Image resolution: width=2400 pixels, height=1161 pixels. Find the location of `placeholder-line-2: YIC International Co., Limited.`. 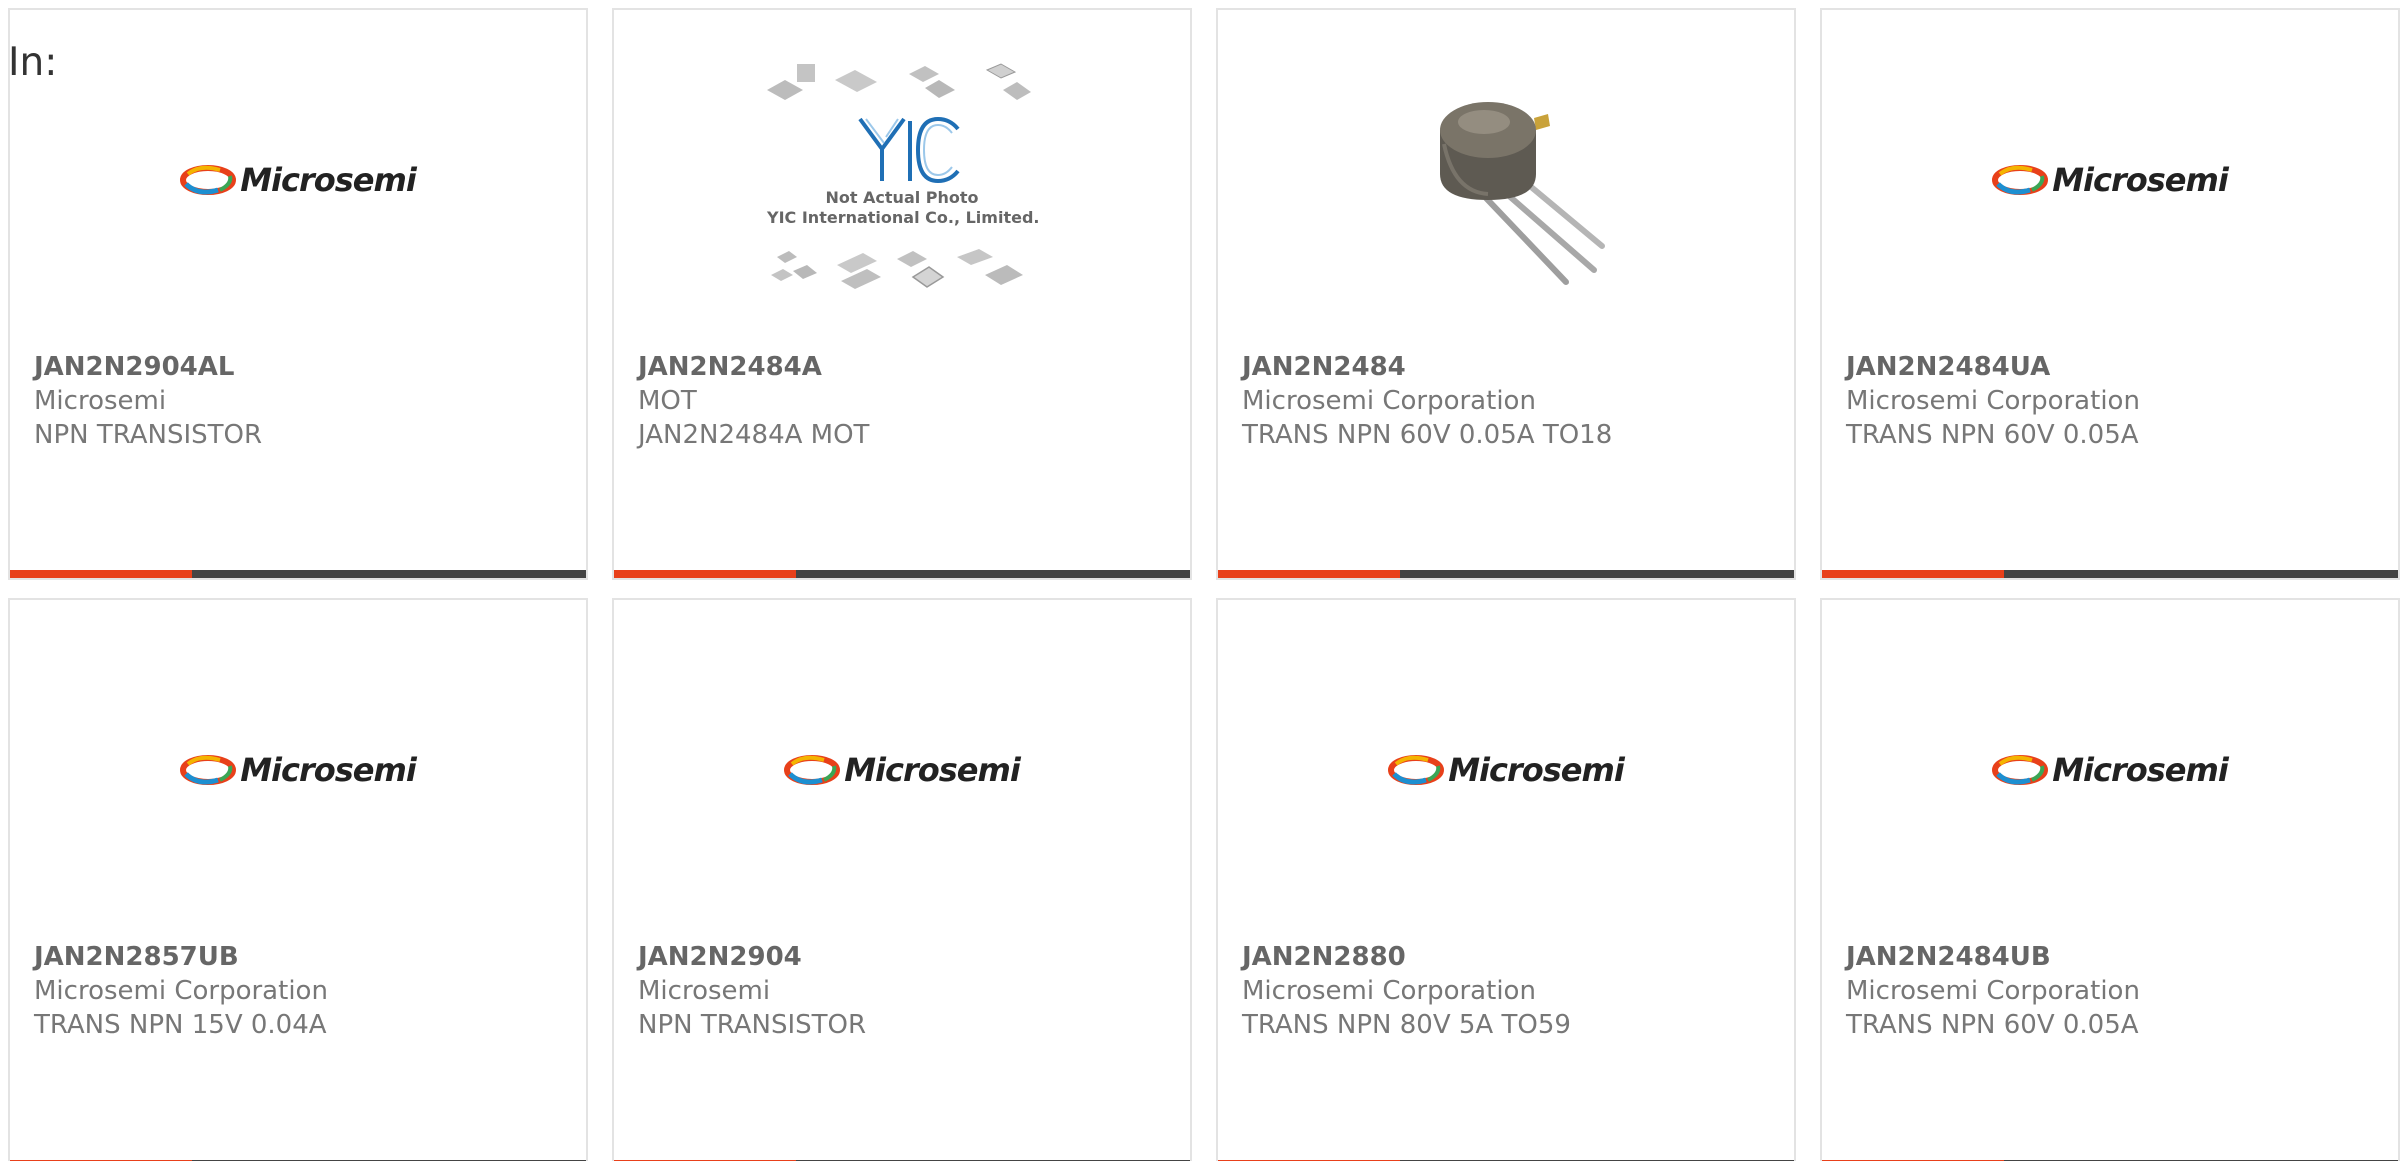

placeholder-line-2: YIC International Co., Limited. is located at coordinates (903, 217).